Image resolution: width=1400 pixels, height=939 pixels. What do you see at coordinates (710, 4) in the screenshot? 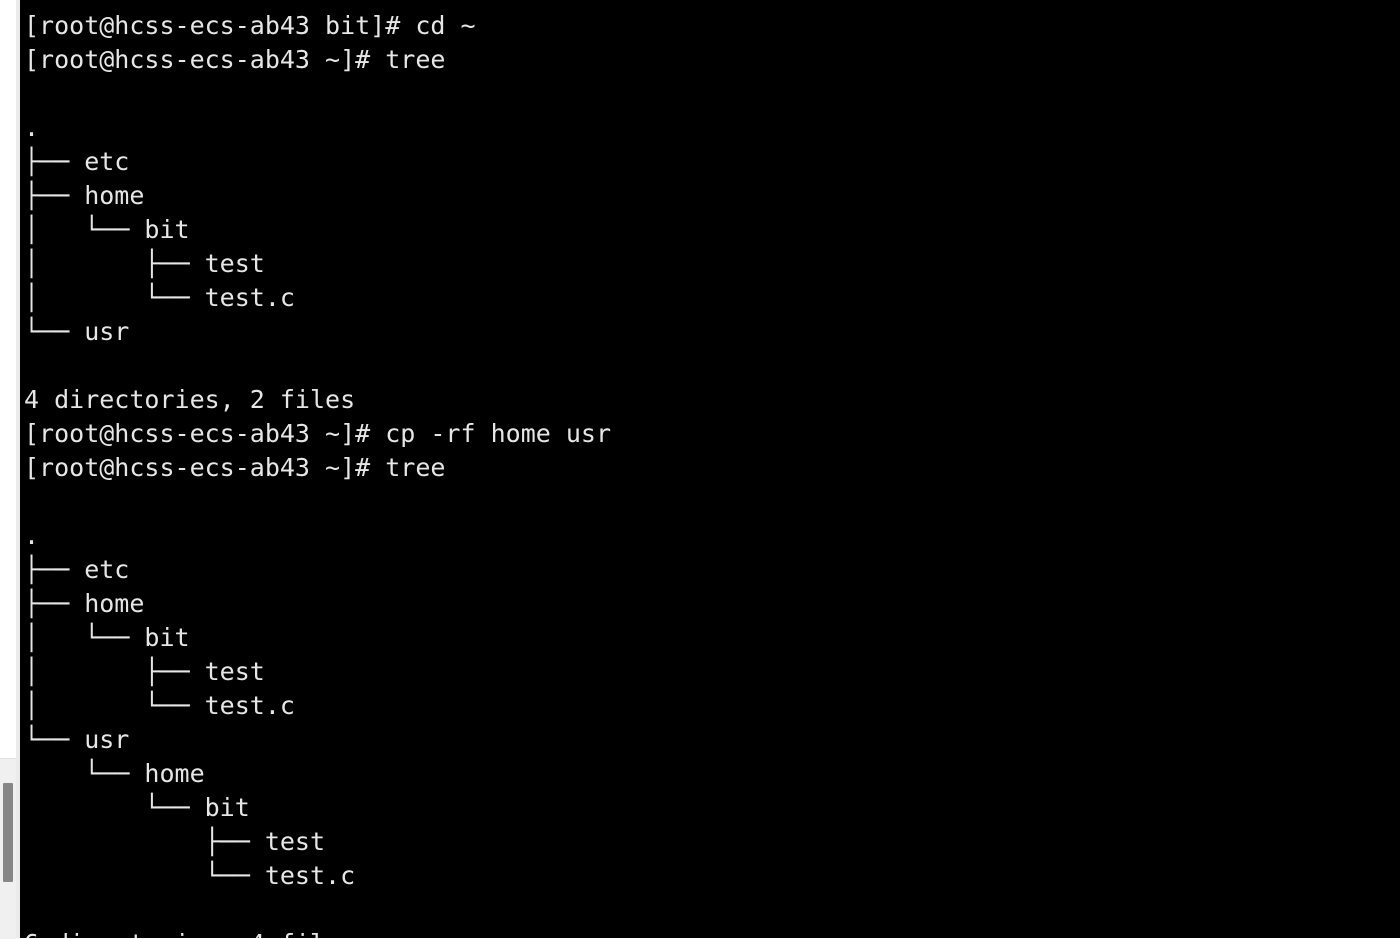
I see `terminal-line: ~` at bounding box center [710, 4].